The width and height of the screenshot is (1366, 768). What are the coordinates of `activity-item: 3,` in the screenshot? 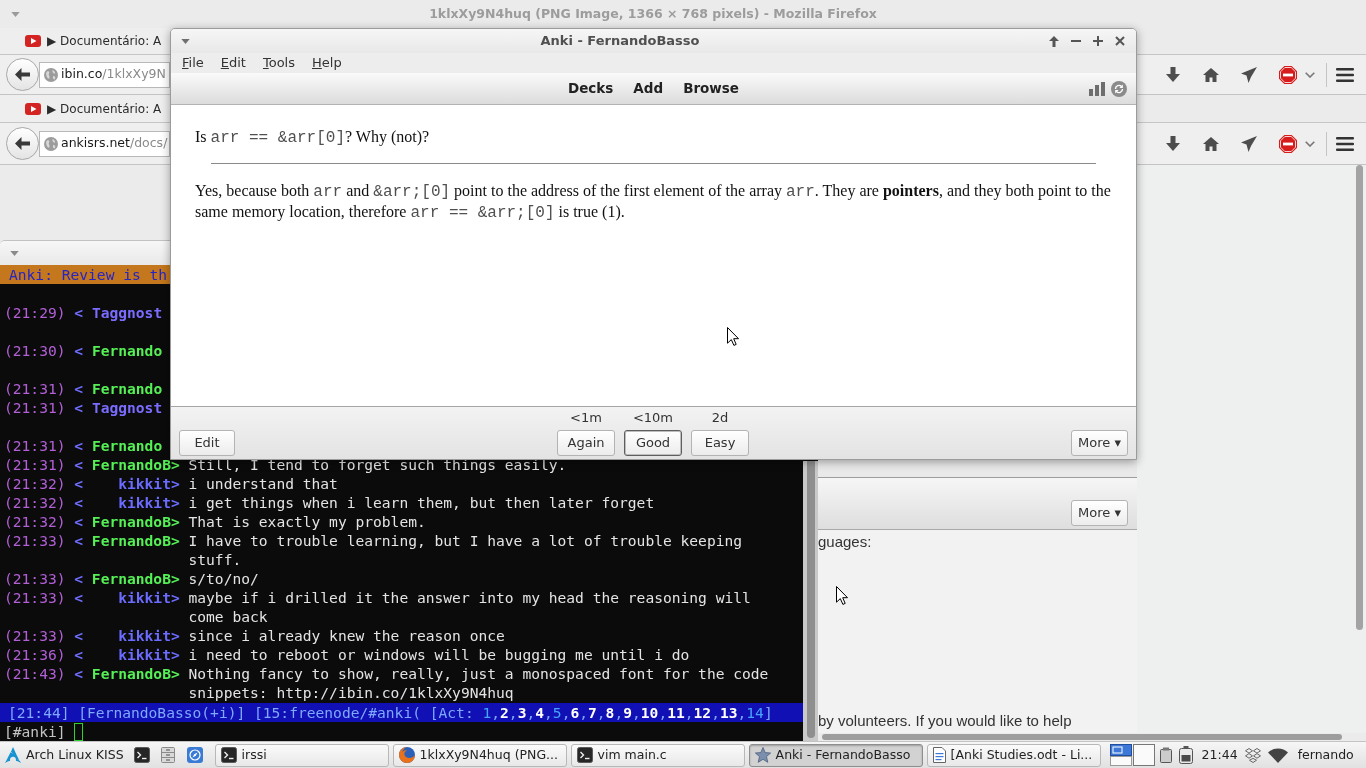 It's located at (526, 712).